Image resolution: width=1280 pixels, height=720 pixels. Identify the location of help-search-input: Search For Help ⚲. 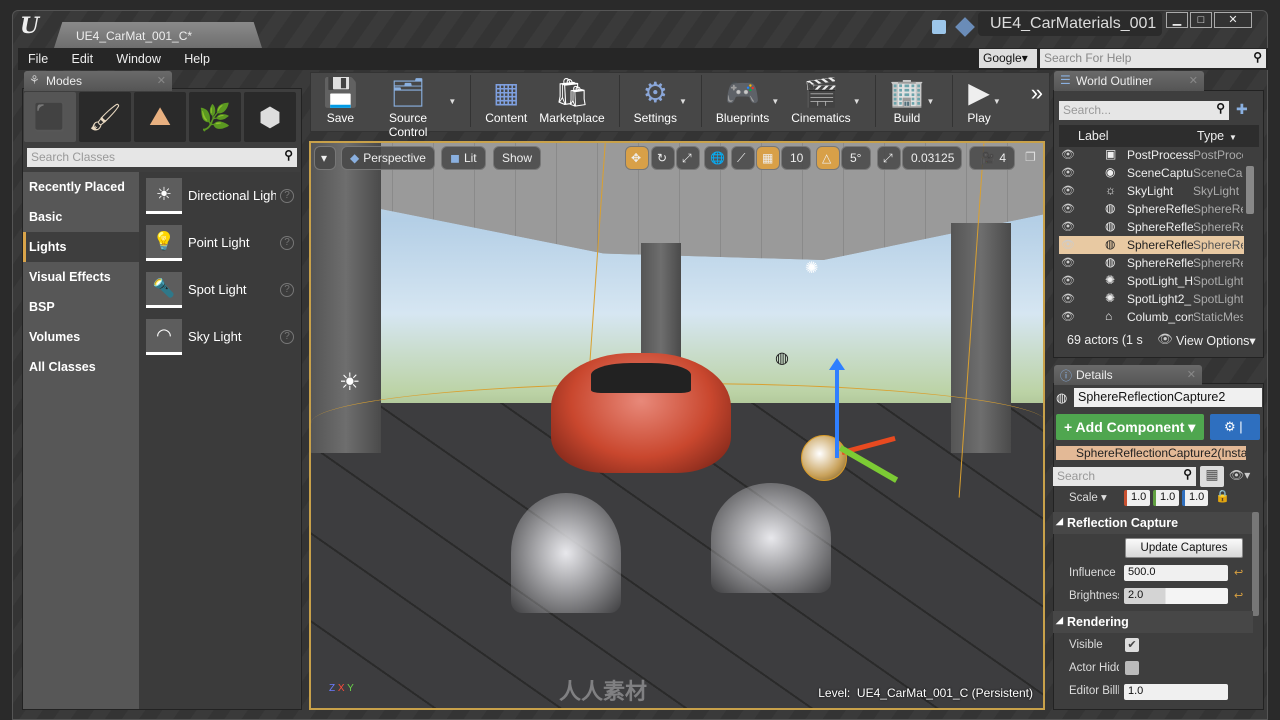
(1153, 58).